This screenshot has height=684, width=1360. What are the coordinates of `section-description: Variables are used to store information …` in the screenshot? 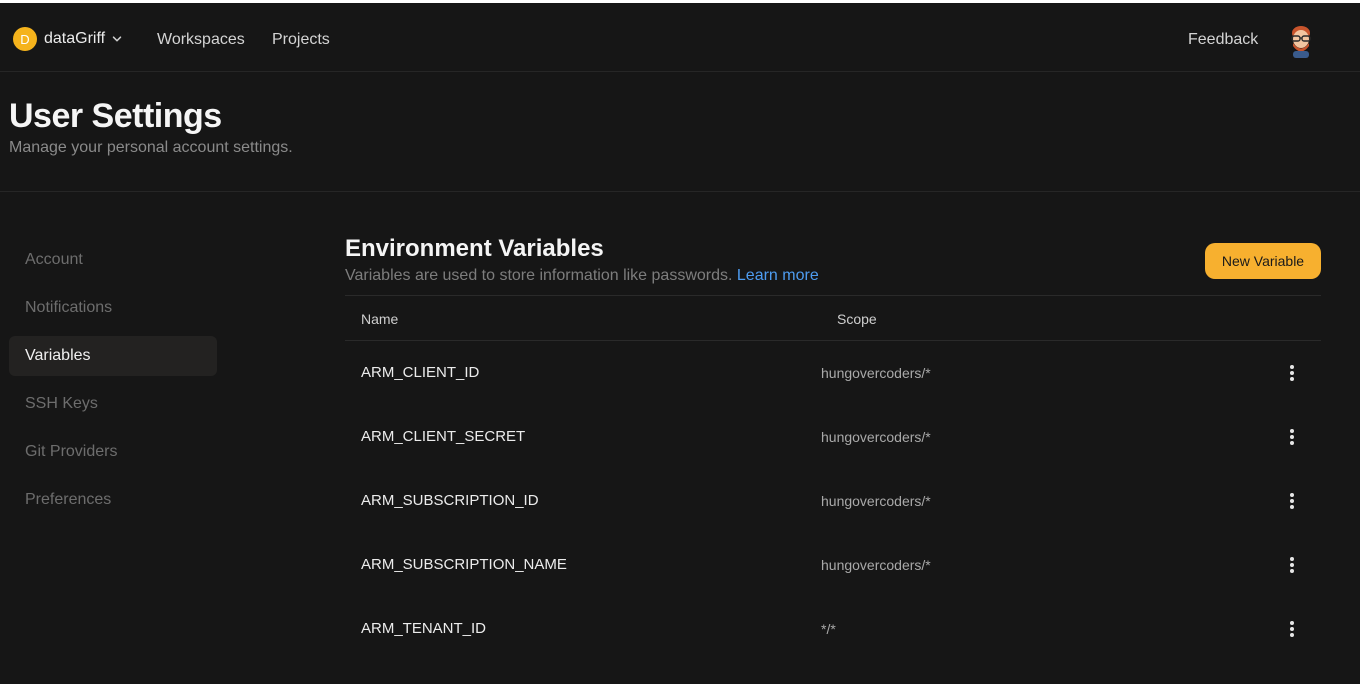 It's located at (582, 276).